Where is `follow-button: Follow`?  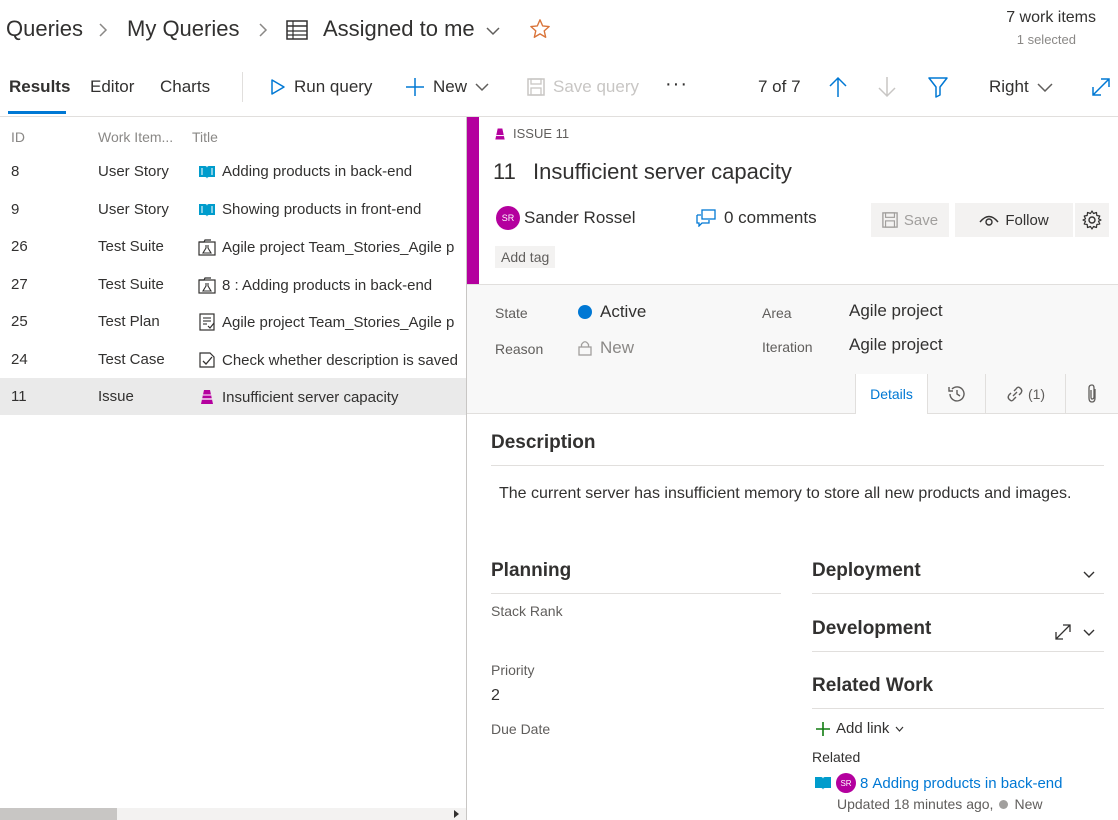 follow-button: Follow is located at coordinates (1014, 220).